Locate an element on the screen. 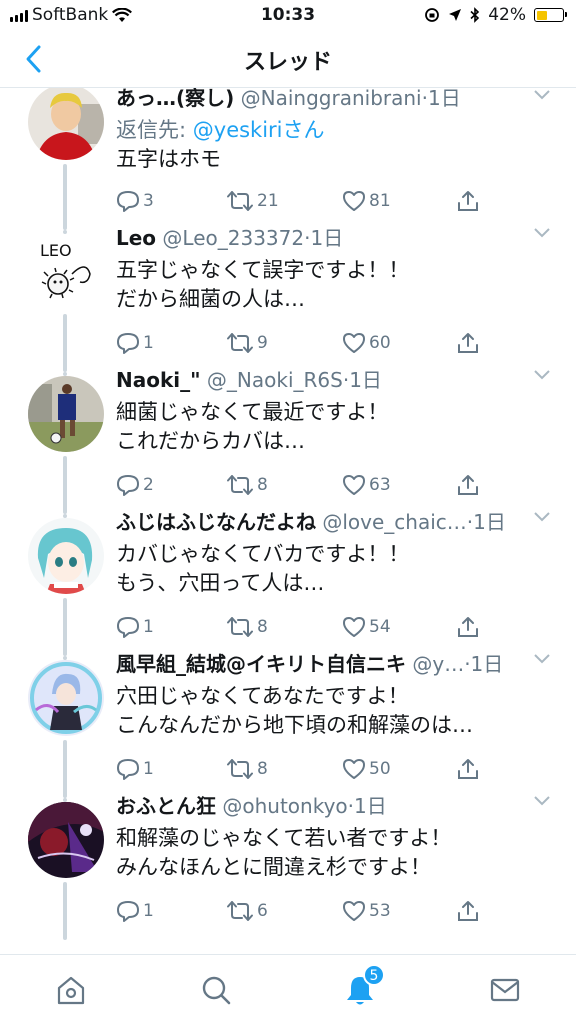 The image size is (576, 1024). like-button: 53 is located at coordinates (366, 911).